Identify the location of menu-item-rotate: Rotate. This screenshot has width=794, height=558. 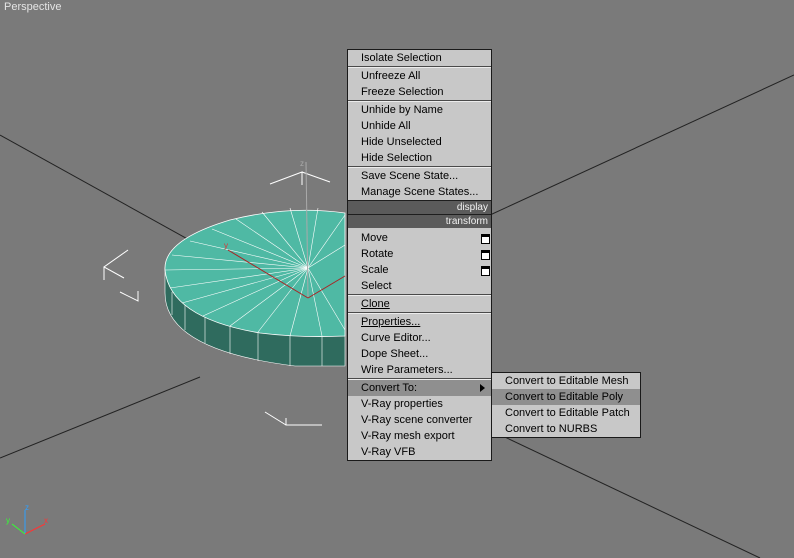
(419, 254).